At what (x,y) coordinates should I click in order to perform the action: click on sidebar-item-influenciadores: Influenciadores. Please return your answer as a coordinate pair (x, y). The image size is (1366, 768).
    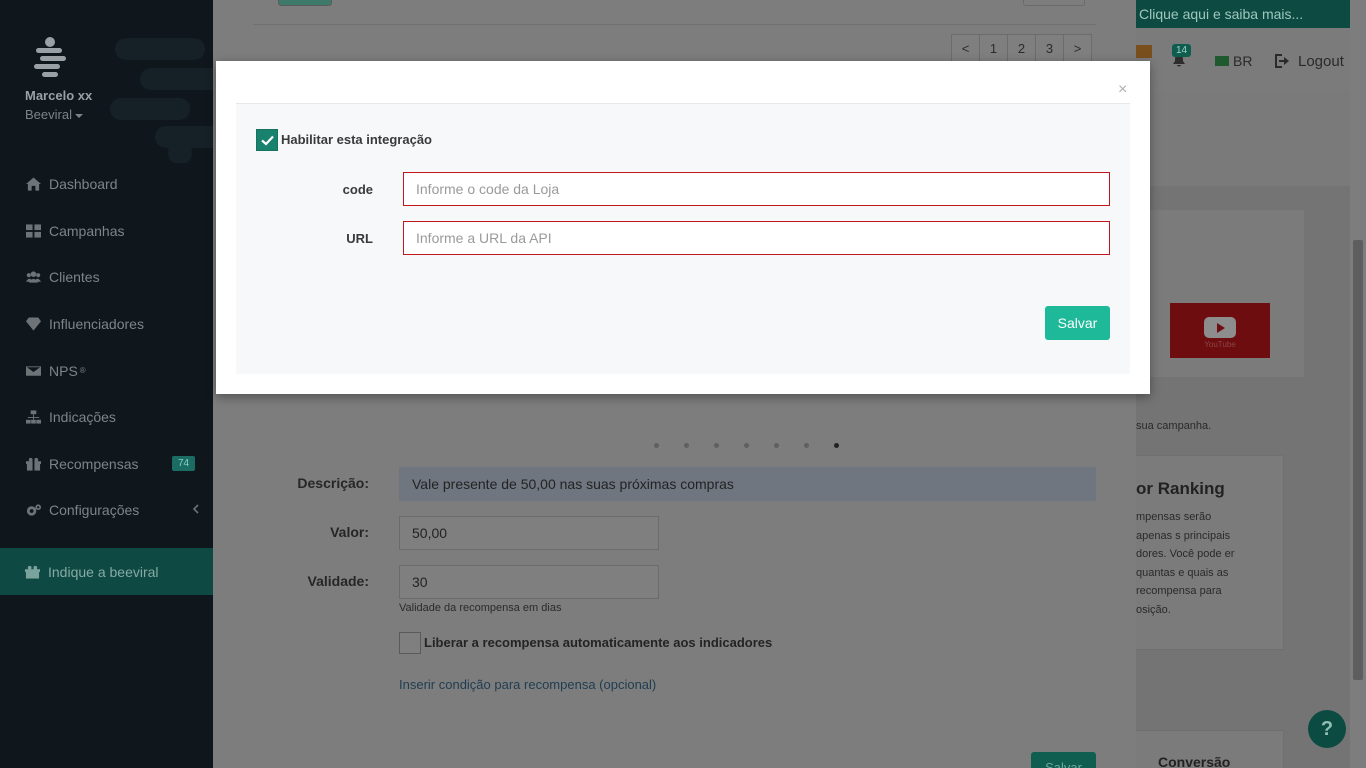
    Looking at the image, I should click on (106, 324).